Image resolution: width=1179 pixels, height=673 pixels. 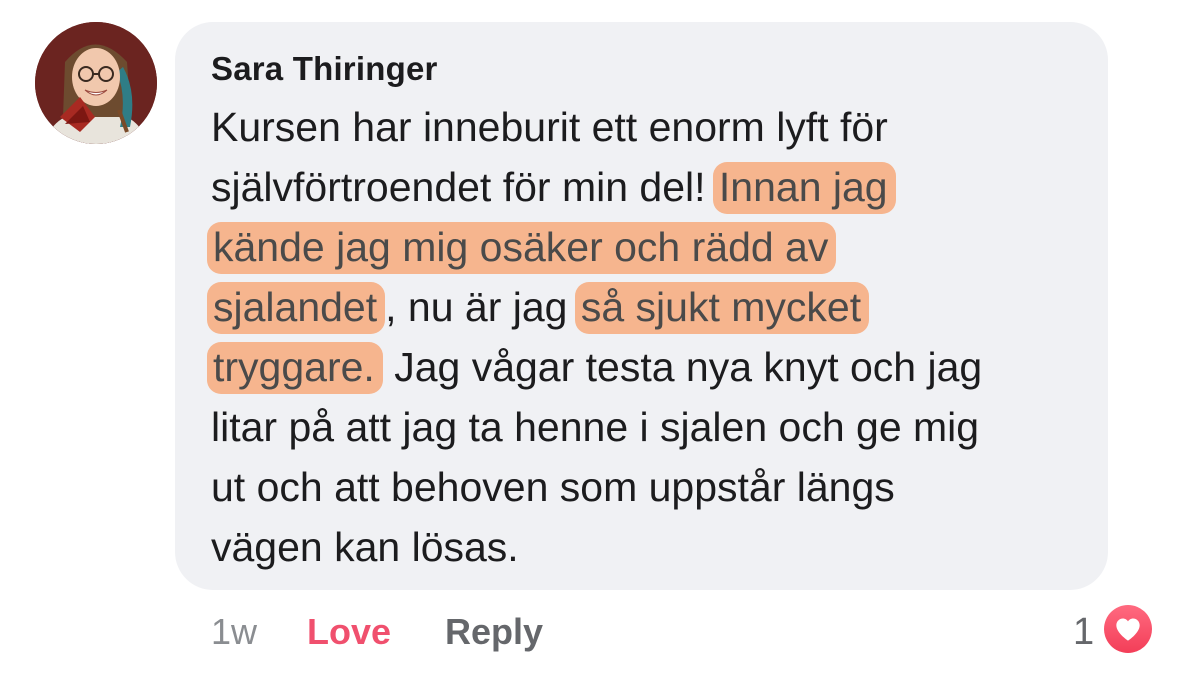 What do you see at coordinates (365, 547) in the screenshot?
I see `comment-text-segment: vägen kan lösas.` at bounding box center [365, 547].